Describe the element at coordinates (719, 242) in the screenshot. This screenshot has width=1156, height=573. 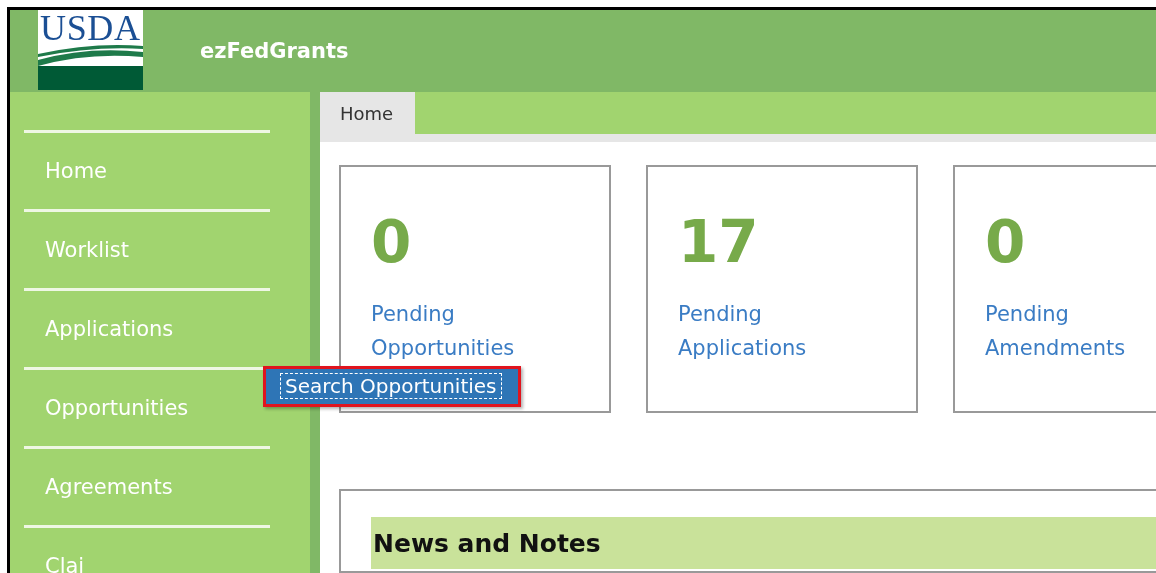
I see `count-number: 17` at that location.